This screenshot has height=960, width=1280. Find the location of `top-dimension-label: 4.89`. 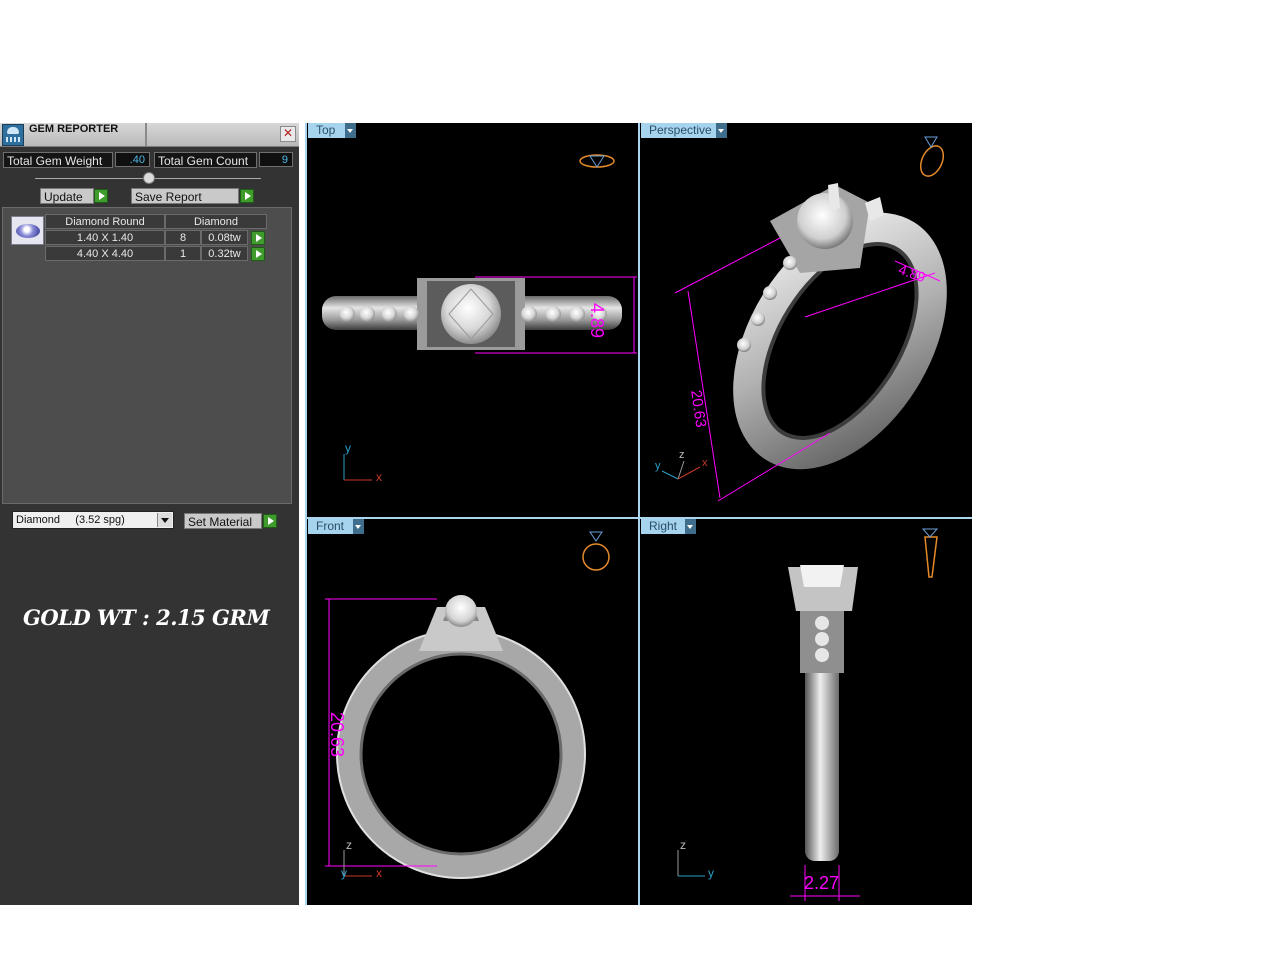

top-dimension-label: 4.89 is located at coordinates (597, 321).